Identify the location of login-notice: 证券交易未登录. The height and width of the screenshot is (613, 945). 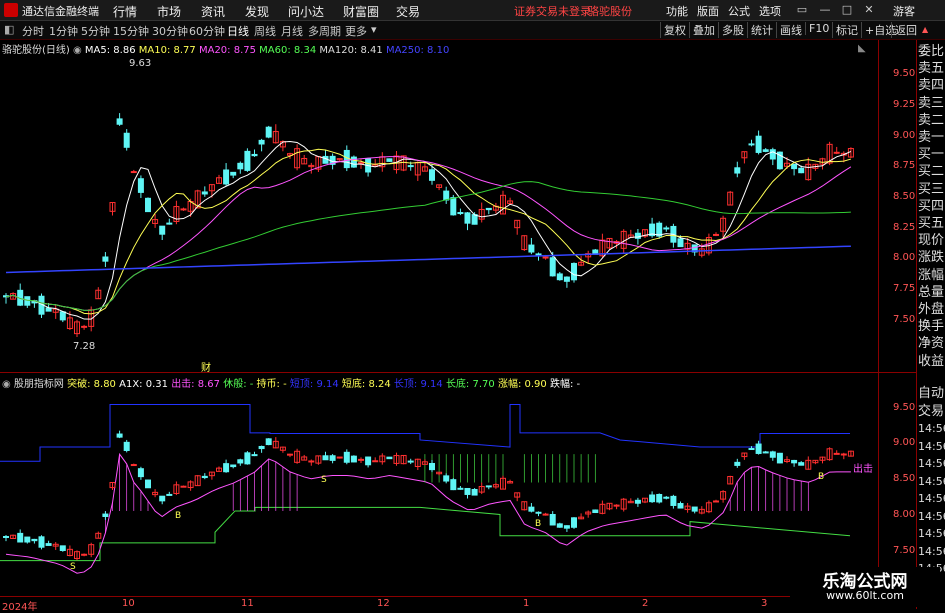
(552, 11).